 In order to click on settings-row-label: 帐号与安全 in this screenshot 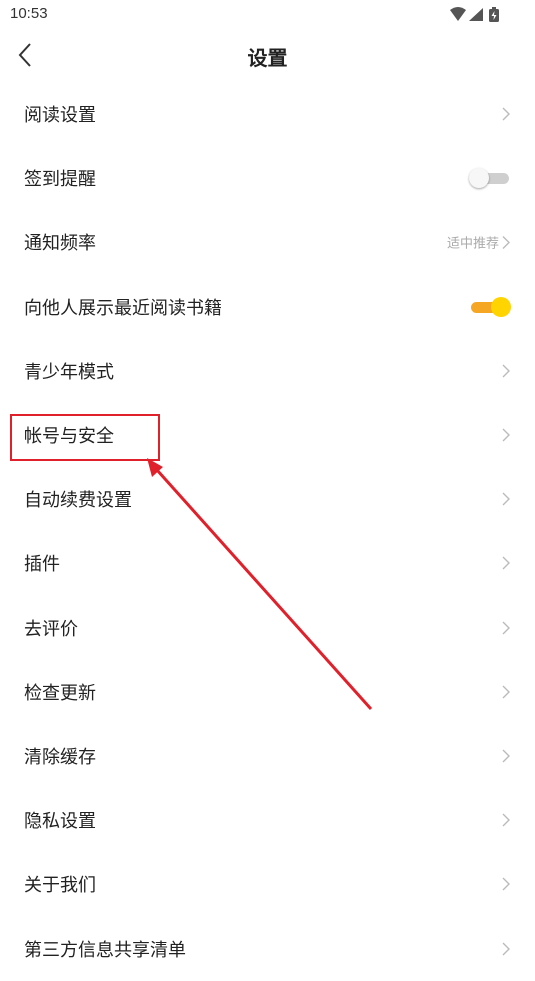, I will do `click(69, 437)`.